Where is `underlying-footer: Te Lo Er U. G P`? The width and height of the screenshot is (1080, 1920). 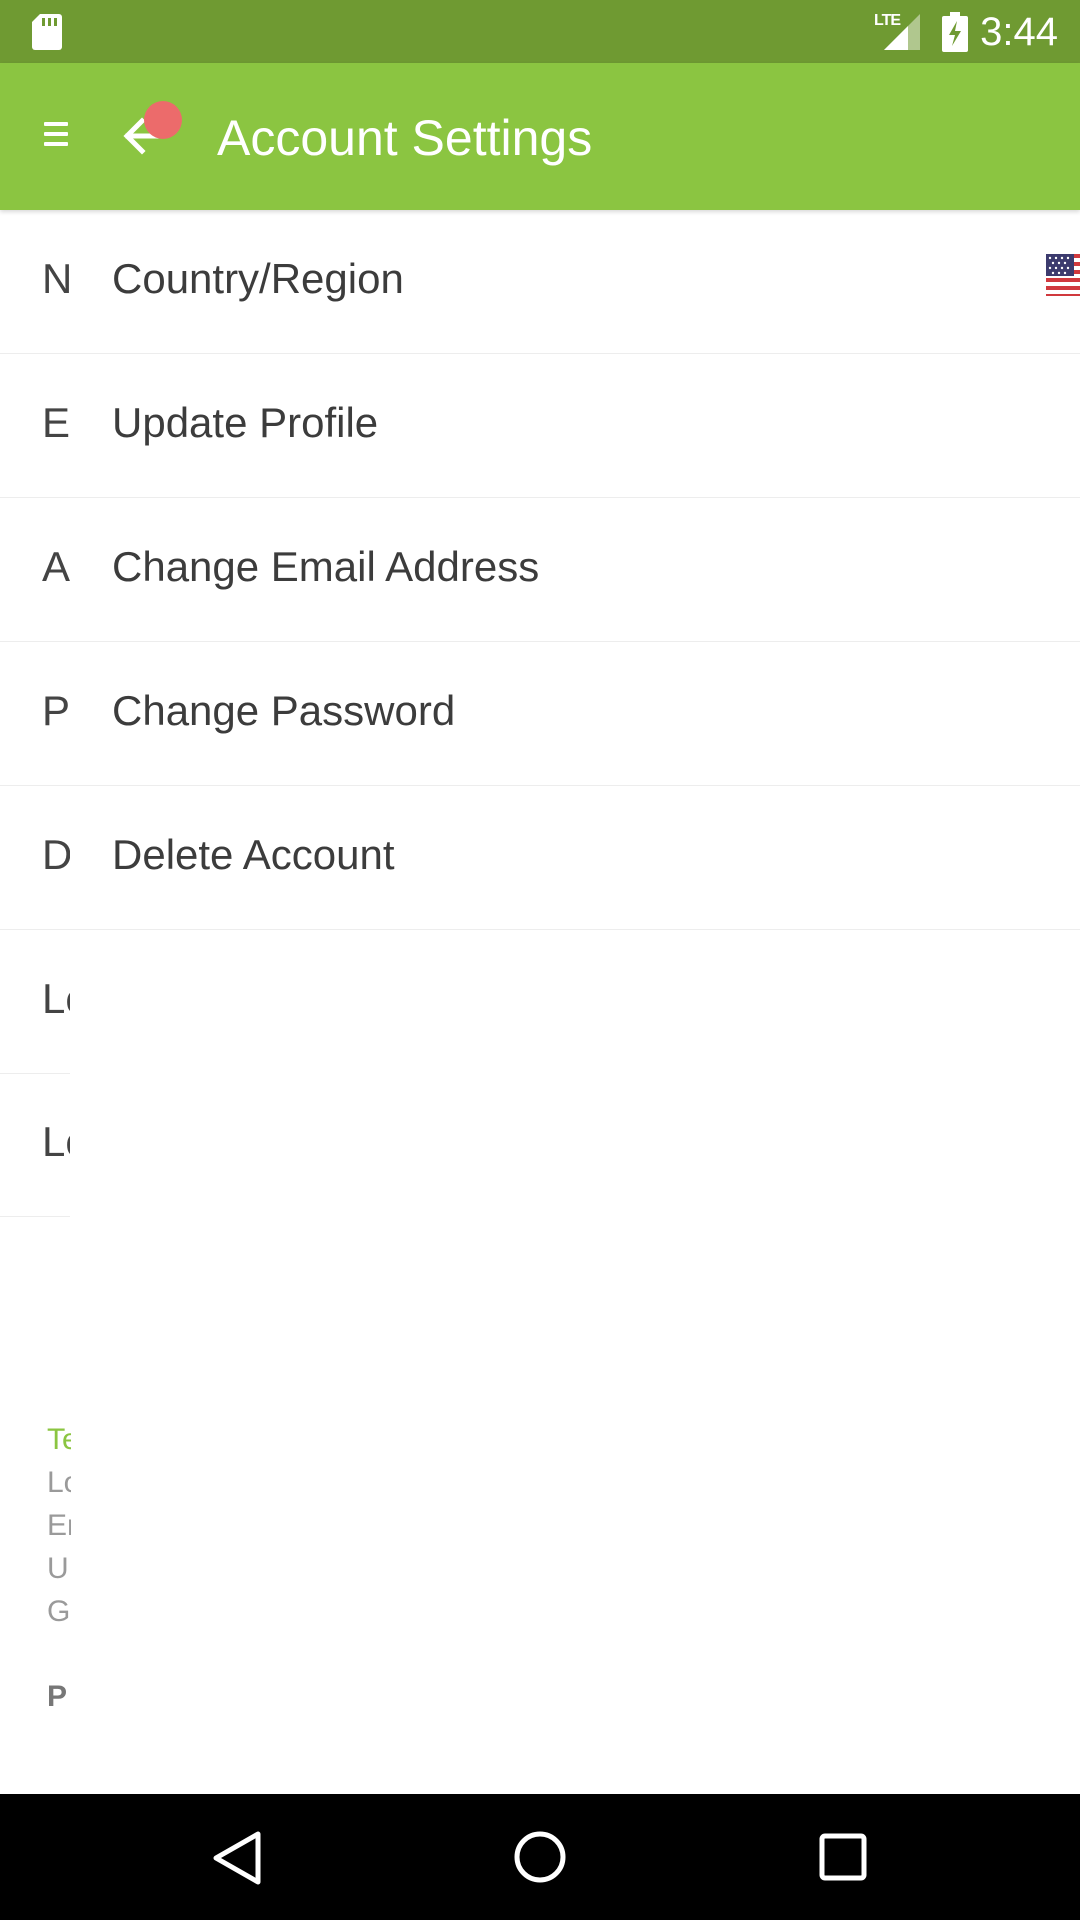 underlying-footer: Te Lo Er U. G P is located at coordinates (59, 1568).